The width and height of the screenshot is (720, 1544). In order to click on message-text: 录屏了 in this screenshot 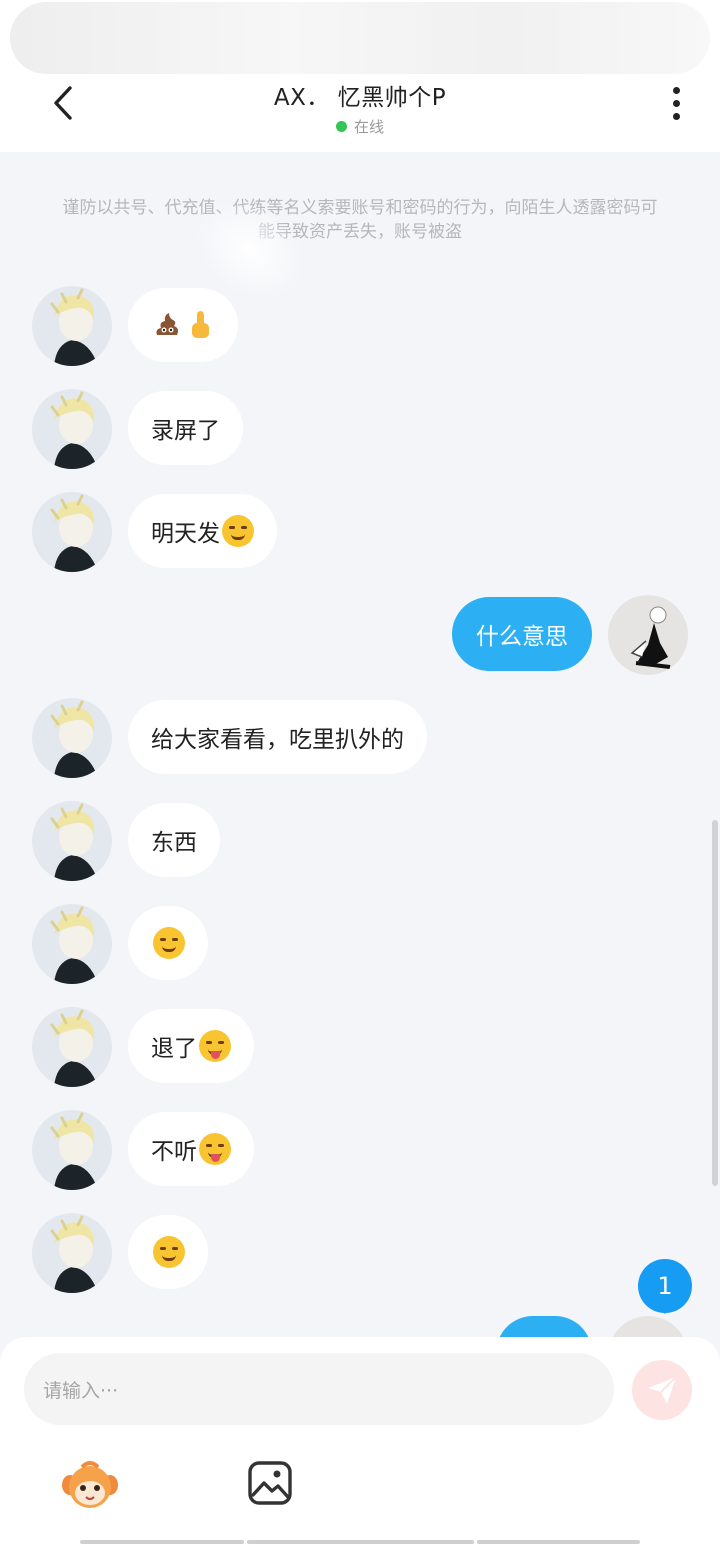, I will do `click(185, 431)`.